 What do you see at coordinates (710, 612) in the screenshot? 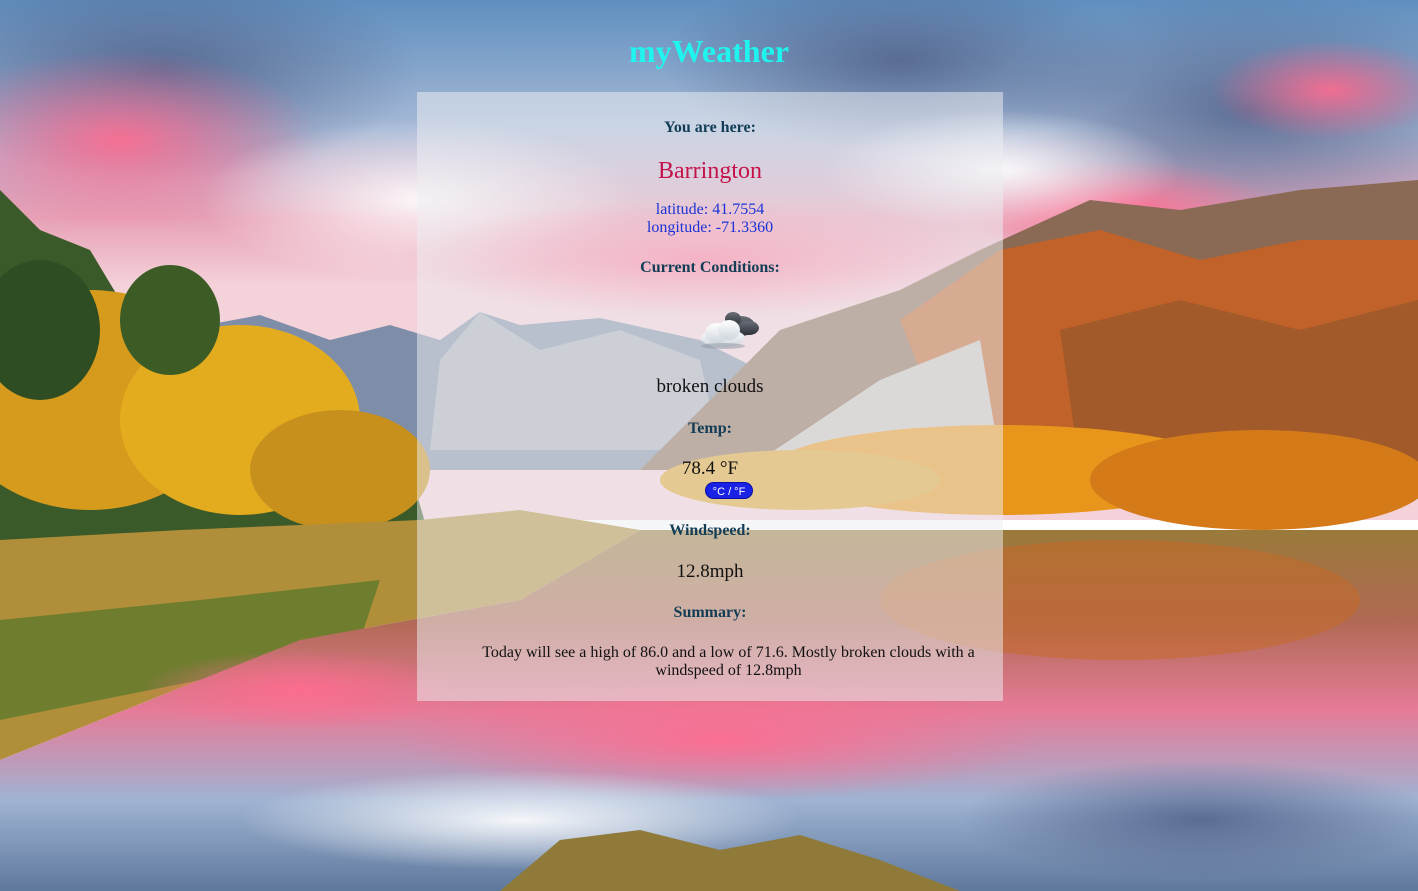
I see `summary-heading: Summary:` at bounding box center [710, 612].